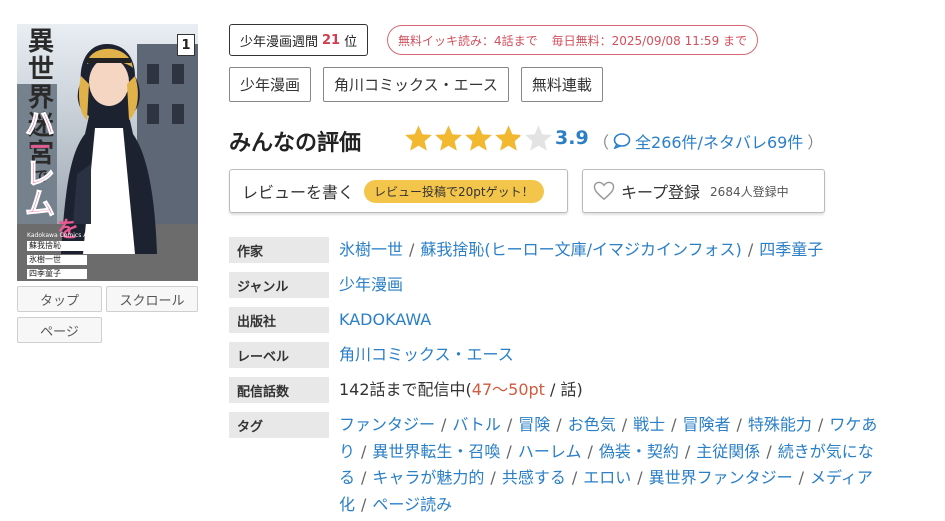 The width and height of the screenshot is (945, 521). I want to click on cover-title-char: レ, so click(40, 174).